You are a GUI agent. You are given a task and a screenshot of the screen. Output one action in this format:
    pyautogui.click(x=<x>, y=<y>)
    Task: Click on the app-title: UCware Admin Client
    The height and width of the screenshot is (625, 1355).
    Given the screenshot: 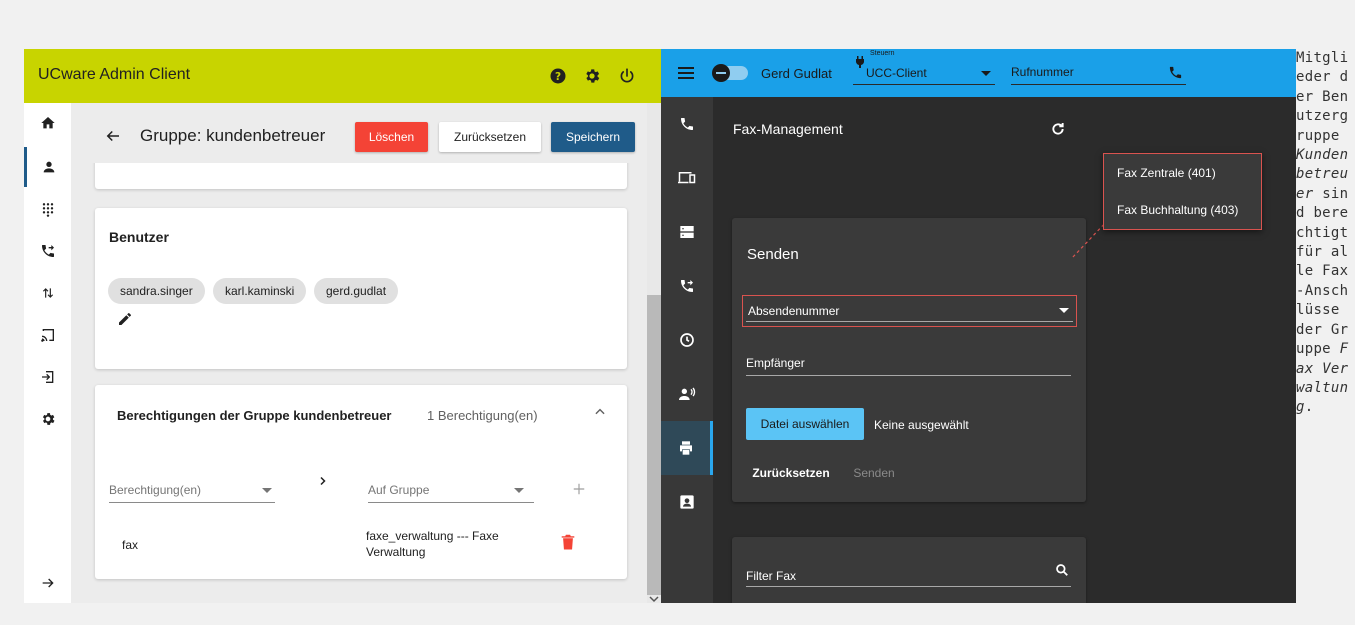 What is the action you would take?
    pyautogui.click(x=114, y=74)
    